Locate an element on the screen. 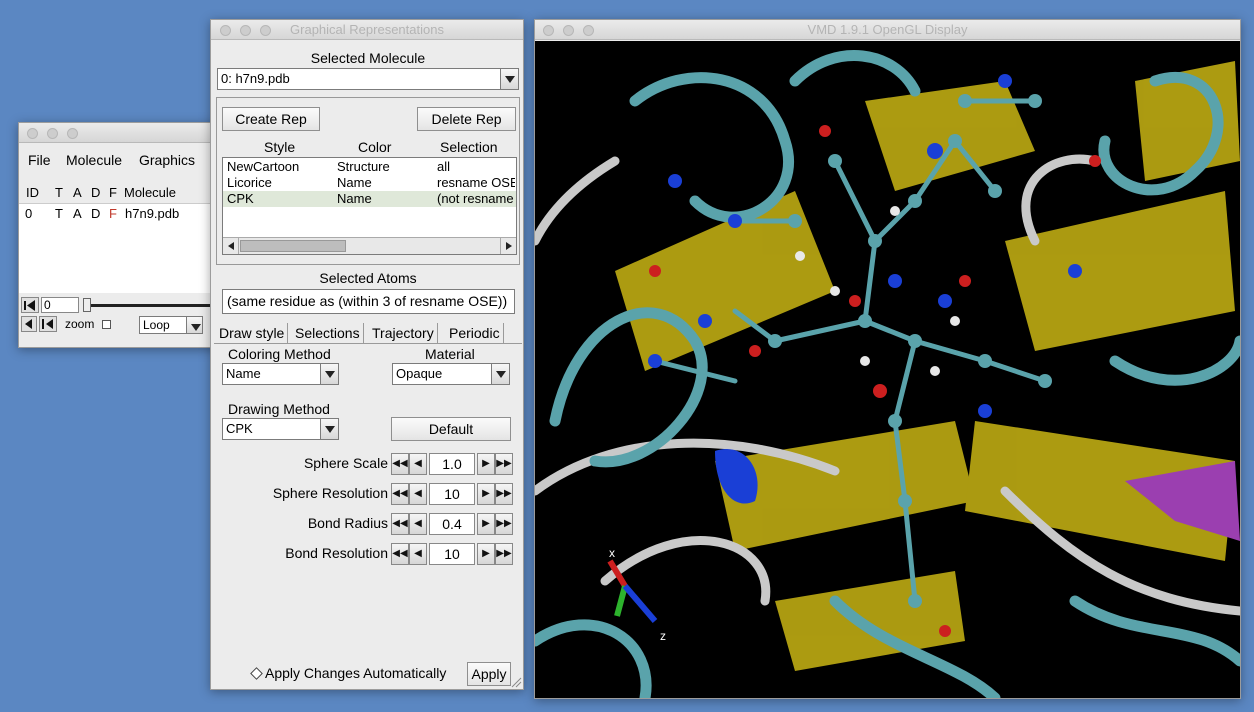 The image size is (1254, 712). delete-rep-button: Delete Rep is located at coordinates (466, 119).